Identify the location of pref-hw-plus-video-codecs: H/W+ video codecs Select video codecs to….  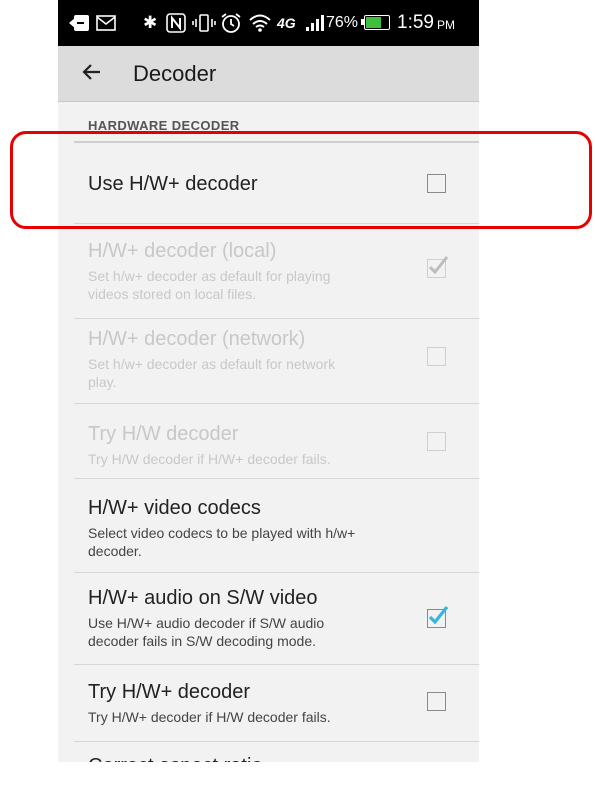
(253, 528).